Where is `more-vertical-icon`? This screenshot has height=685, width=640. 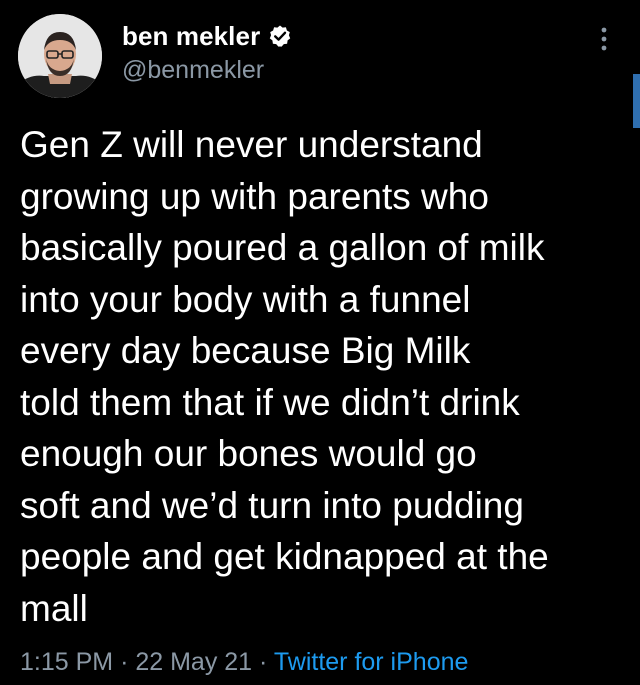 more-vertical-icon is located at coordinates (604, 39).